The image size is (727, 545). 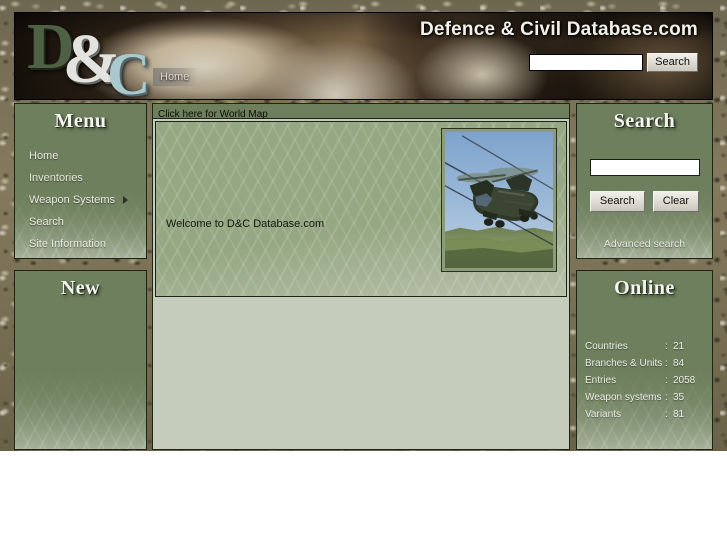 I want to click on menu-item-search: Search, so click(x=80, y=222).